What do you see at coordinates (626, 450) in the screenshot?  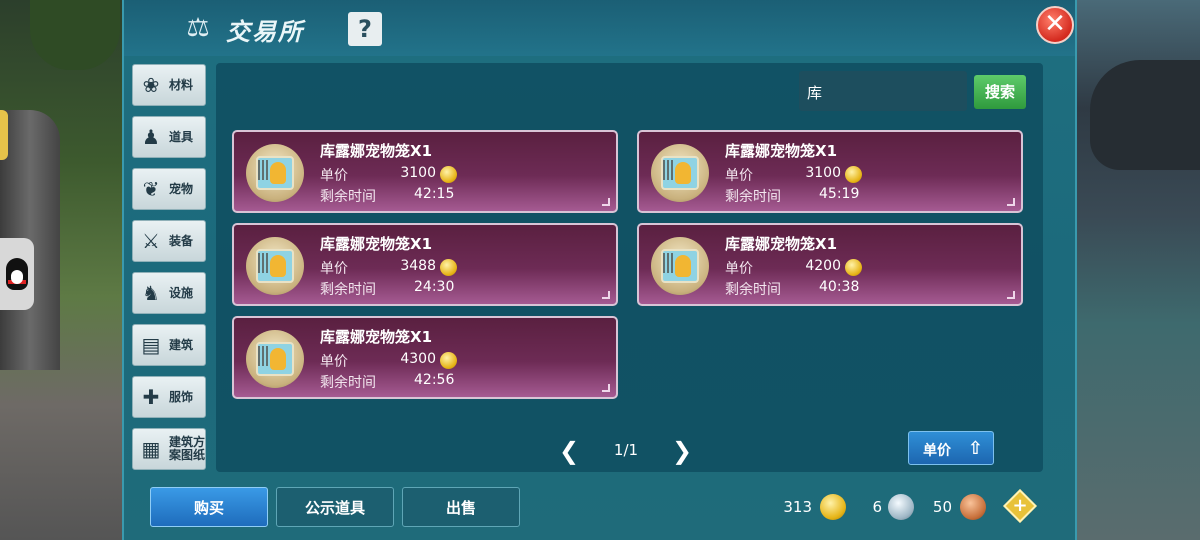 I see `page-indicator: 1/1` at bounding box center [626, 450].